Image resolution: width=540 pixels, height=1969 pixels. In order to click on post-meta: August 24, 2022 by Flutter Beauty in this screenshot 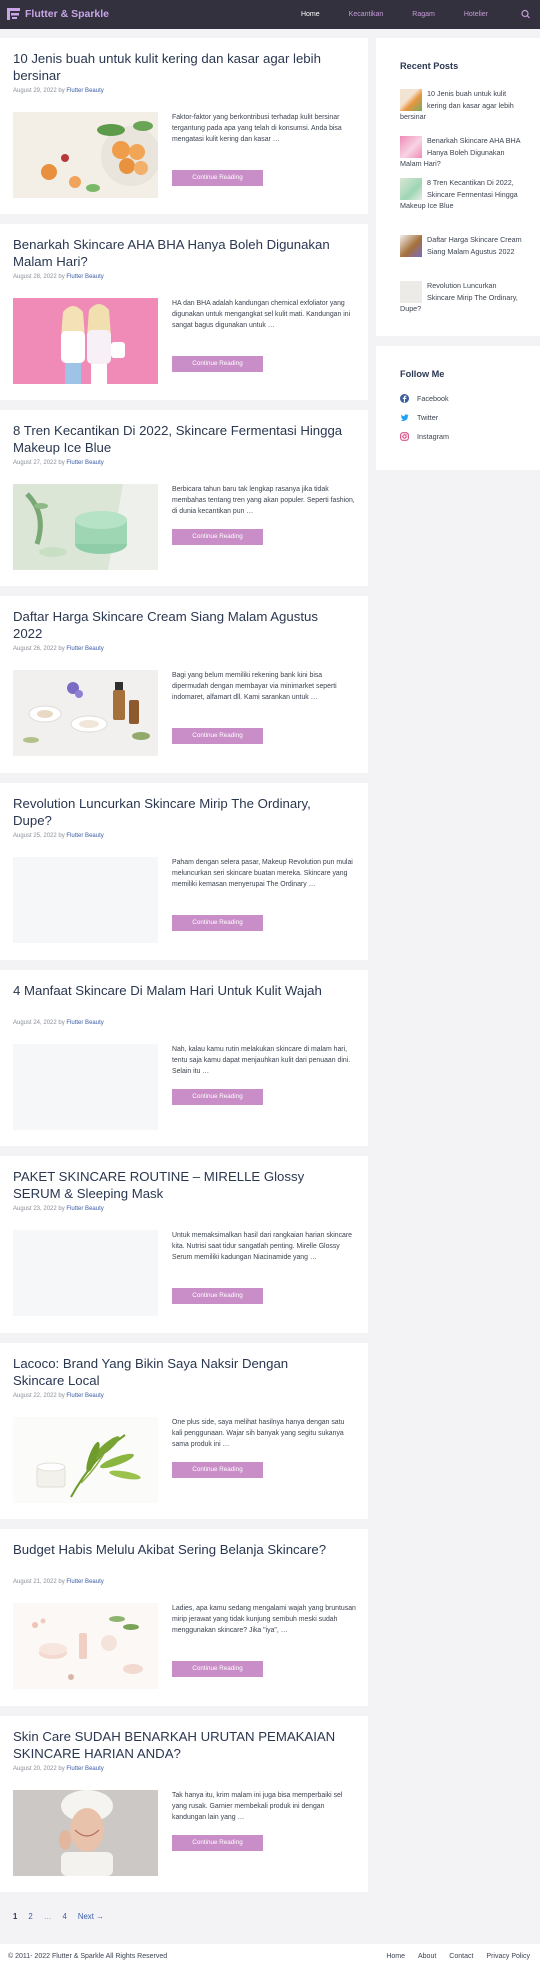, I will do `click(58, 1023)`.